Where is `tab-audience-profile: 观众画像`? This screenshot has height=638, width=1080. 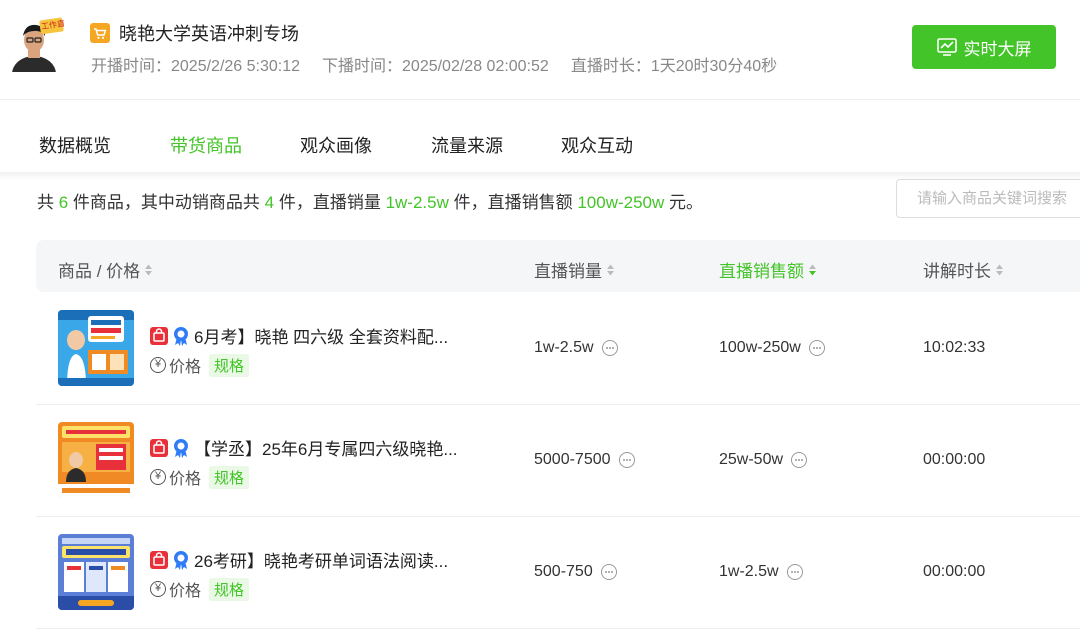
tab-audience-profile: 观众画像 is located at coordinates (336, 145).